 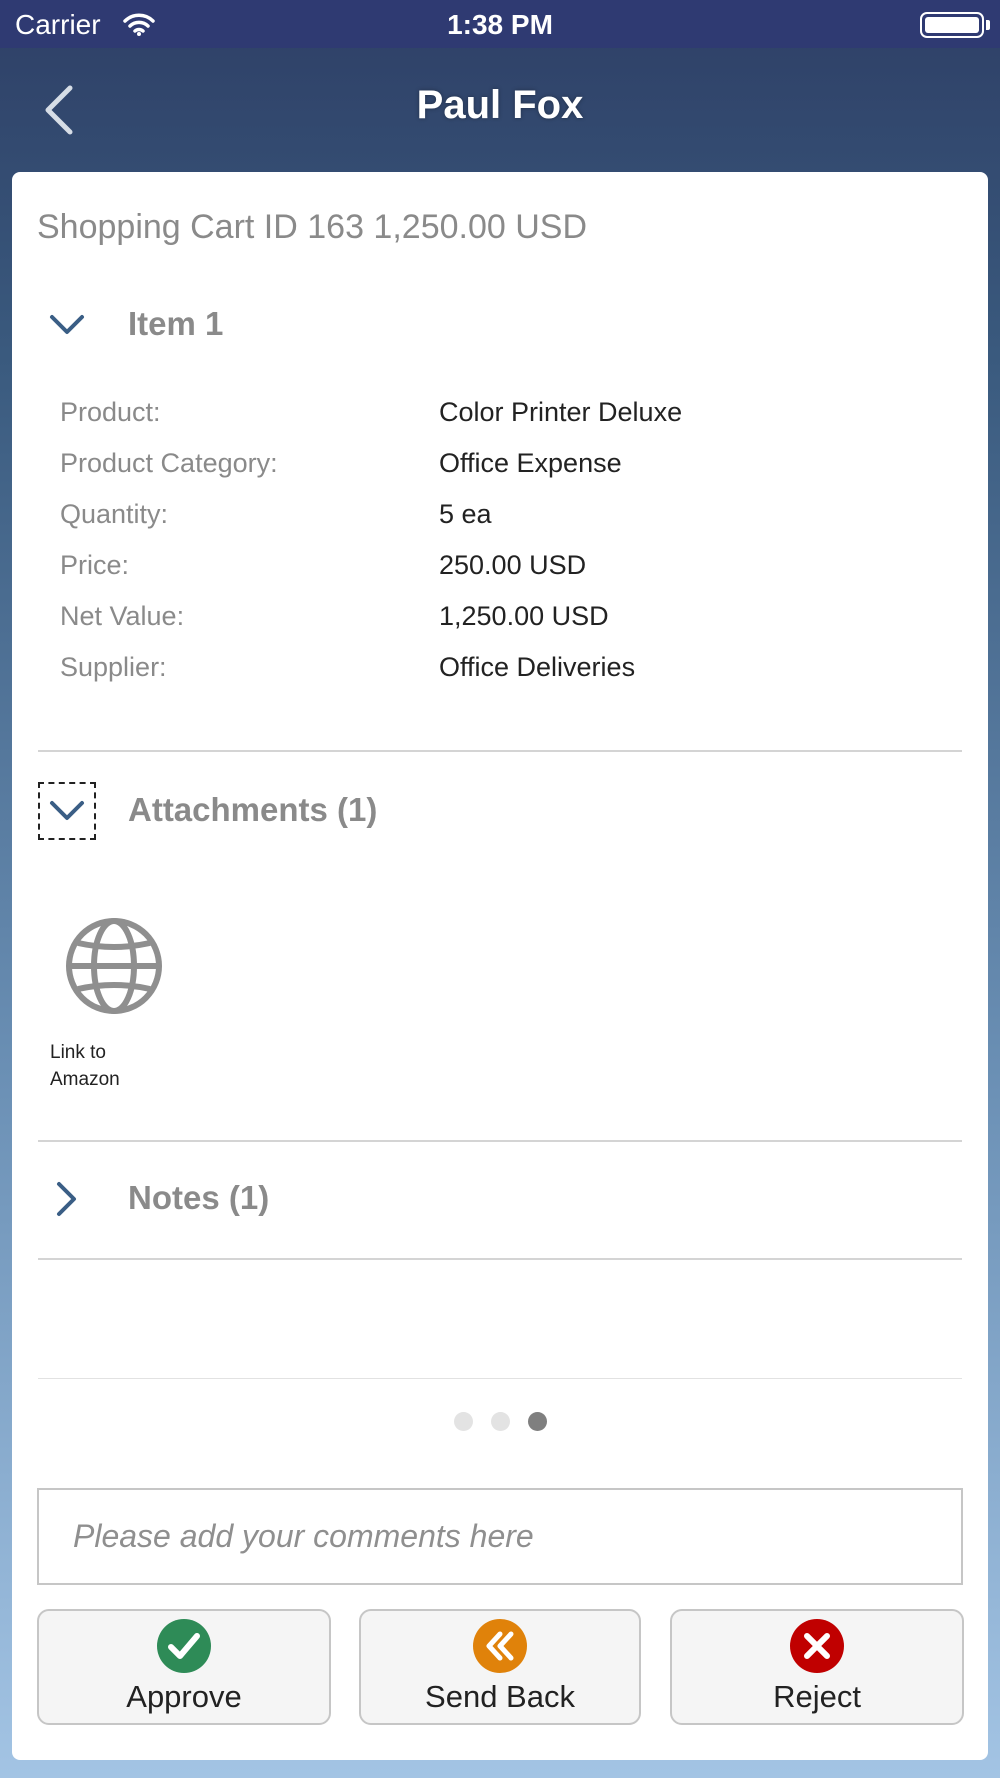 What do you see at coordinates (500, 1696) in the screenshot?
I see `send-back-label: Send Back` at bounding box center [500, 1696].